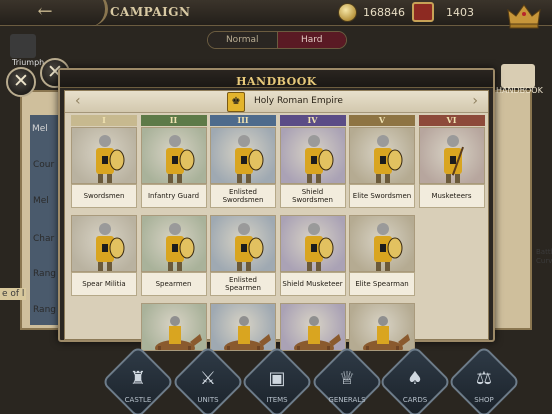  What do you see at coordinates (382, 196) in the screenshot?
I see `unit-name: Elite Swordsmen` at bounding box center [382, 196].